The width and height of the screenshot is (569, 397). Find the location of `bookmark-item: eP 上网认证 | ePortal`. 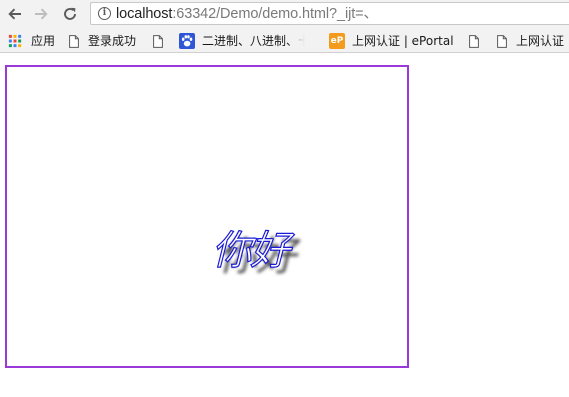

bookmark-item: eP 上网认证 | ePortal is located at coordinates (391, 41).